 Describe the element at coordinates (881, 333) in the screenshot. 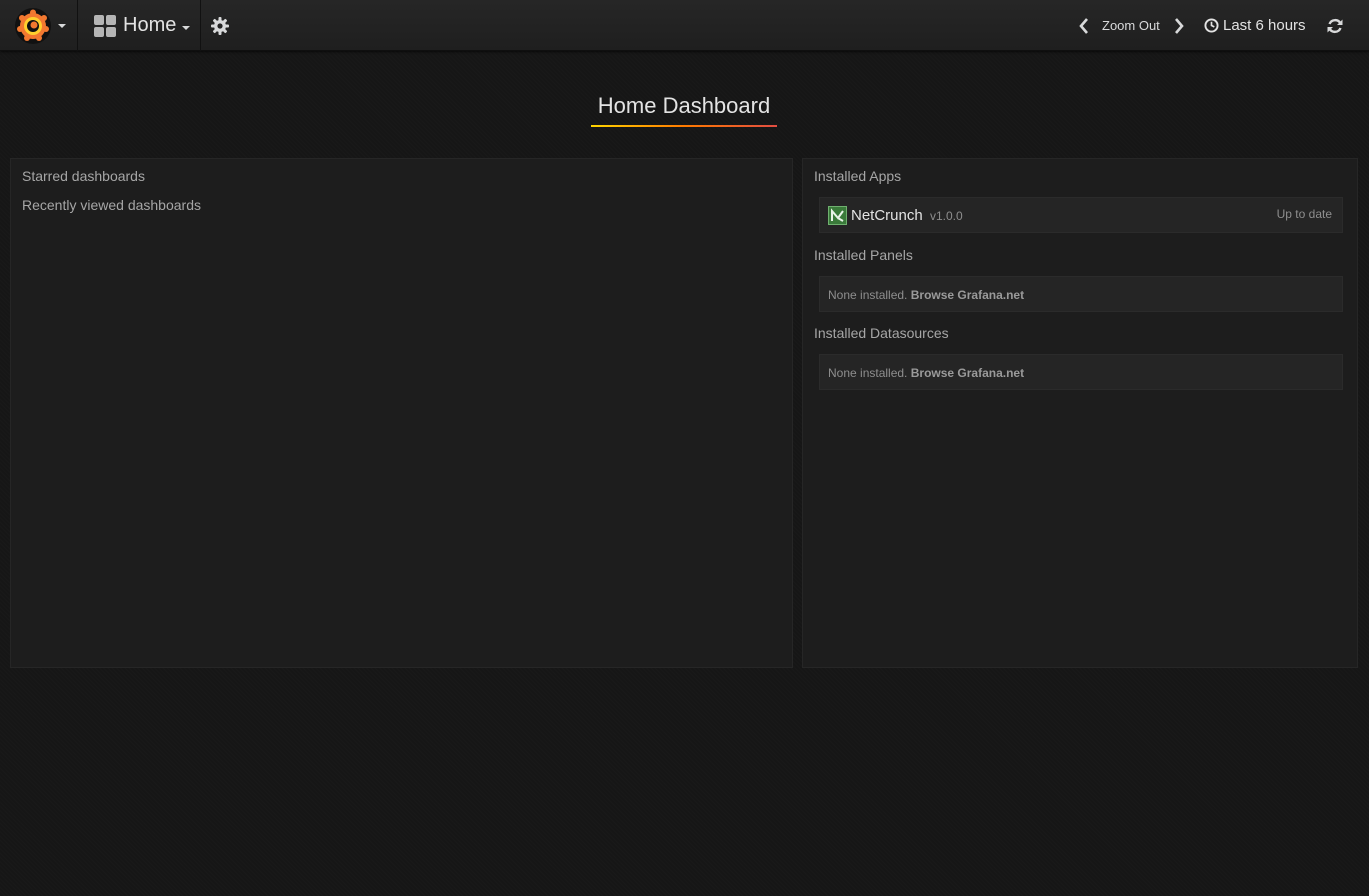

I see `installed-datasources-heading: Installed Datasources` at that location.